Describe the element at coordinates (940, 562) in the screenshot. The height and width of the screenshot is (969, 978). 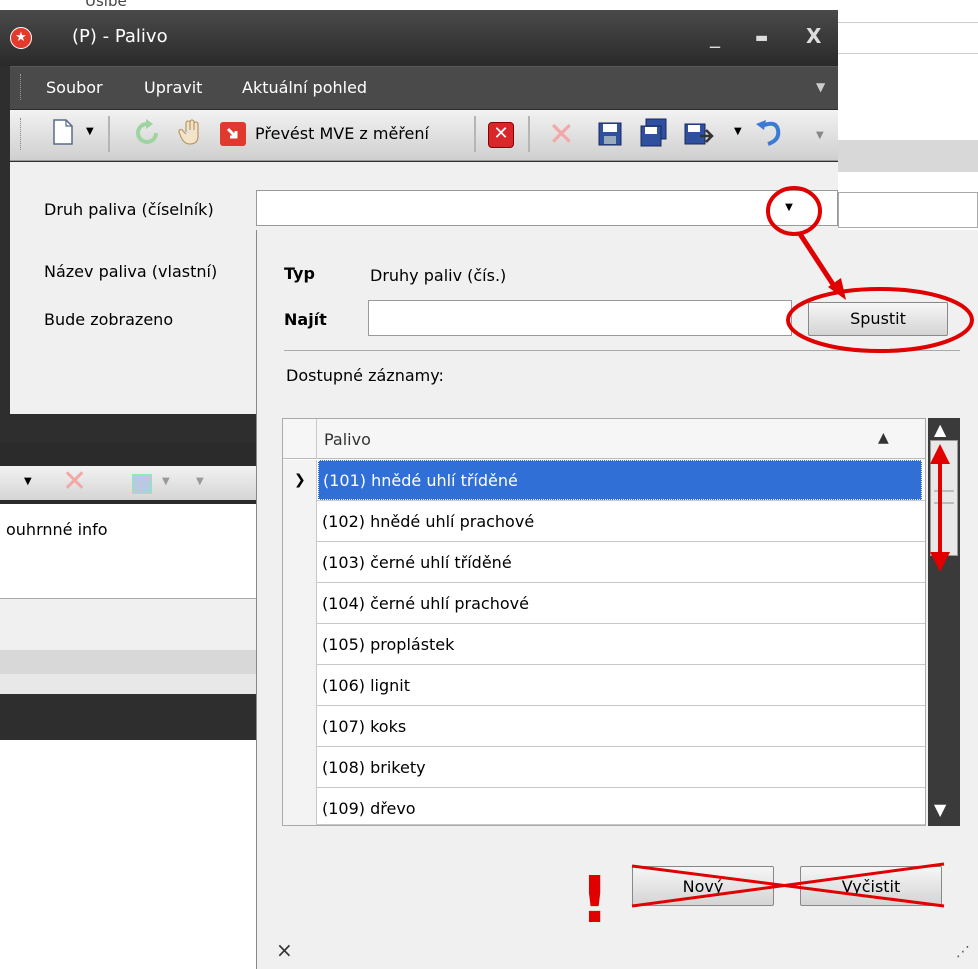
I see `annotation-scroll-arrow-down` at that location.